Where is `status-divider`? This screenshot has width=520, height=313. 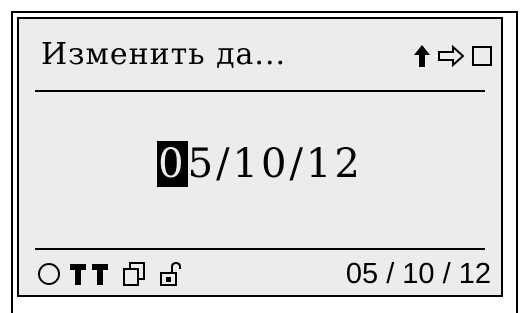
status-divider is located at coordinates (260, 249).